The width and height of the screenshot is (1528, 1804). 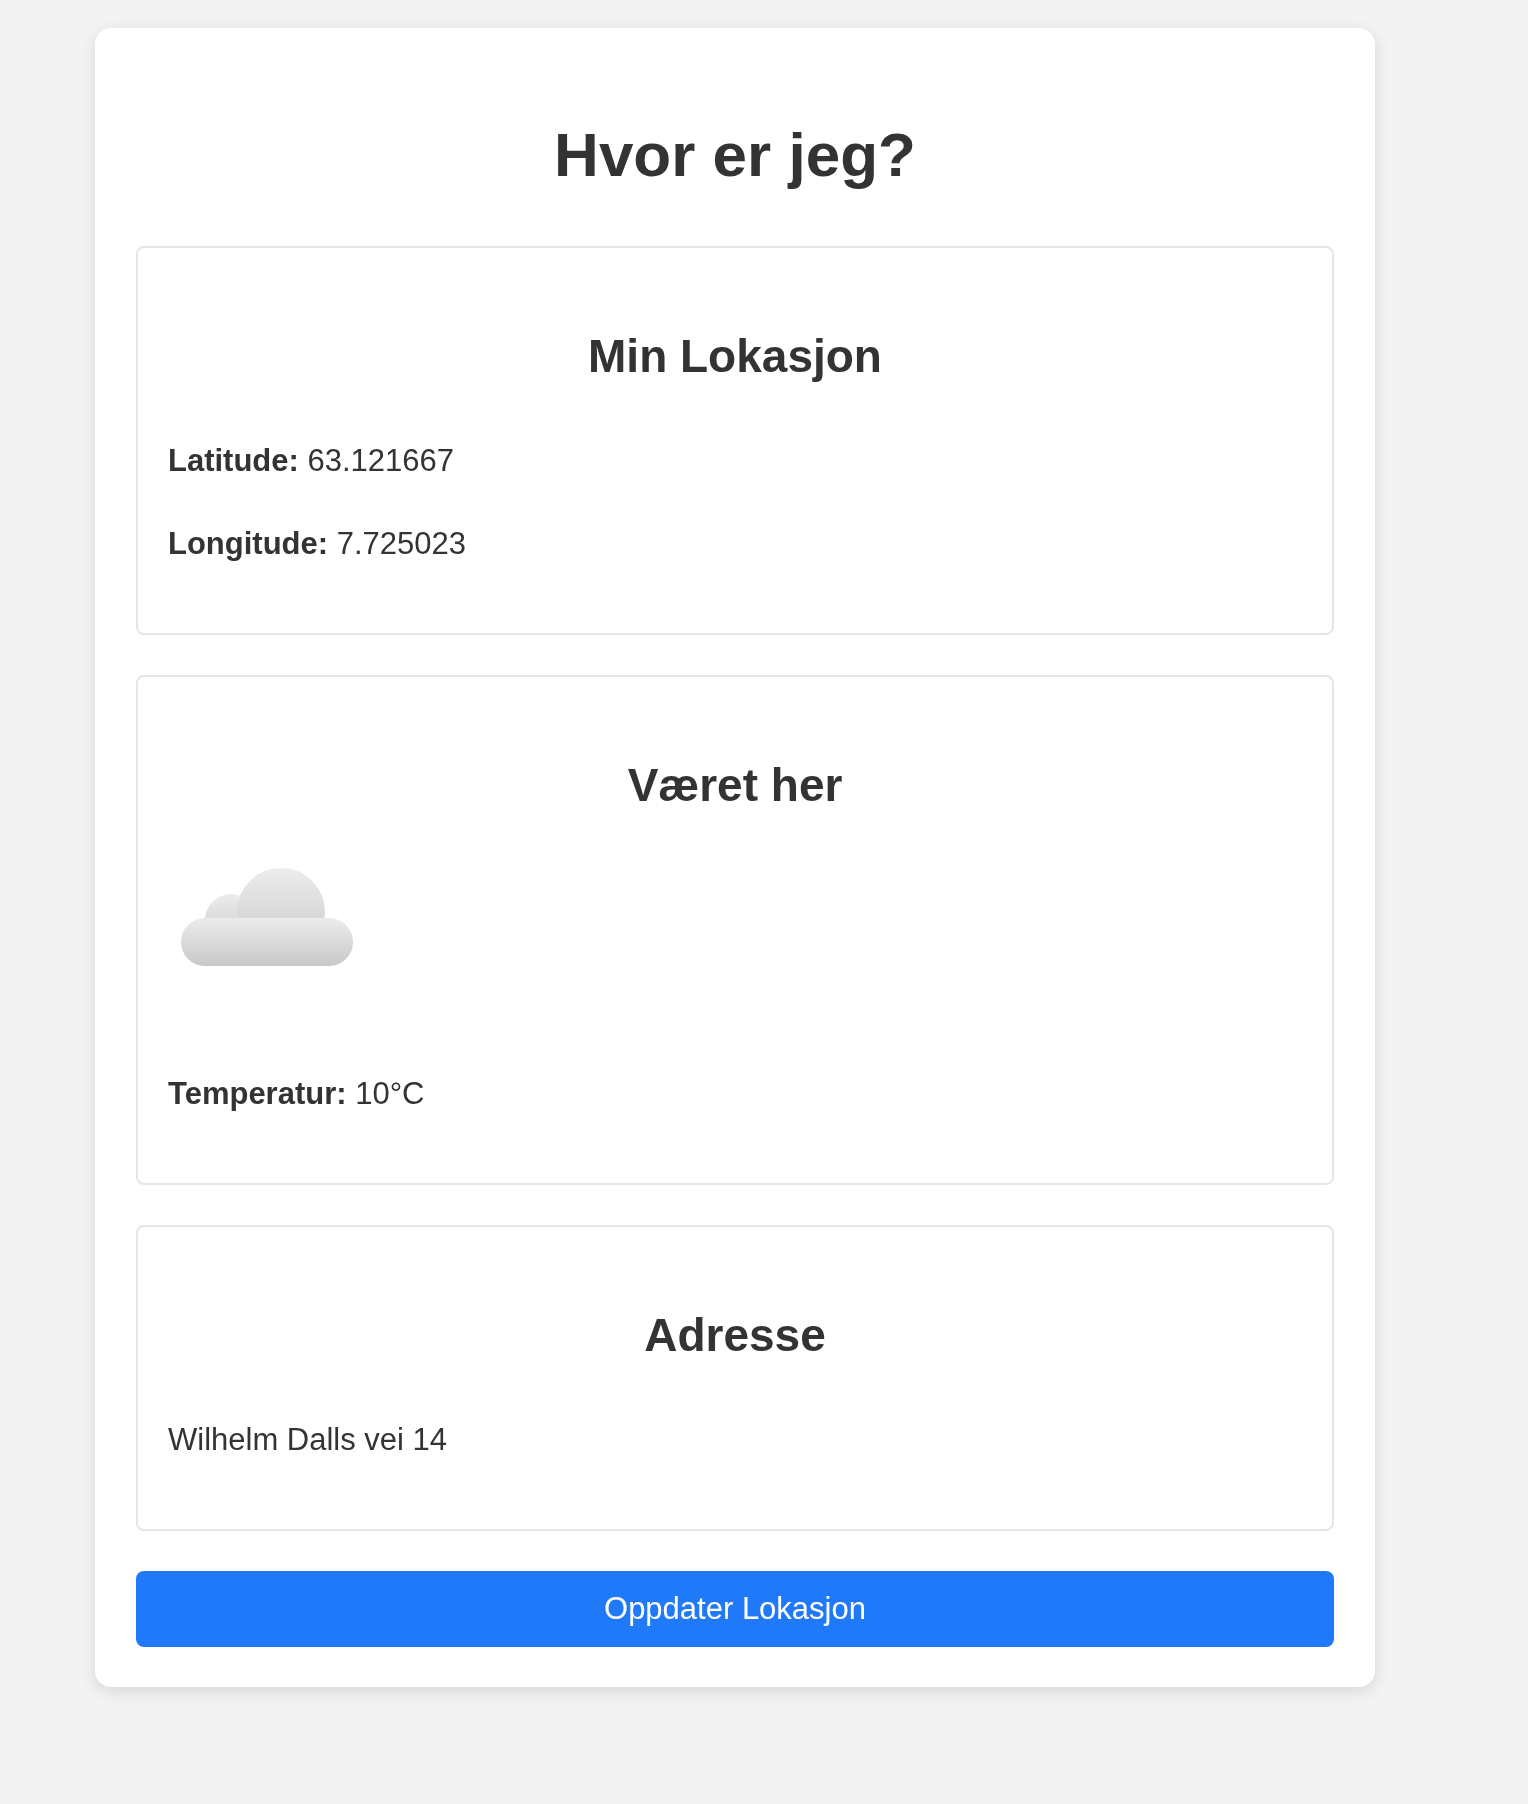 I want to click on address-text: Wilhelm Dalls vei 14, so click(x=308, y=1440).